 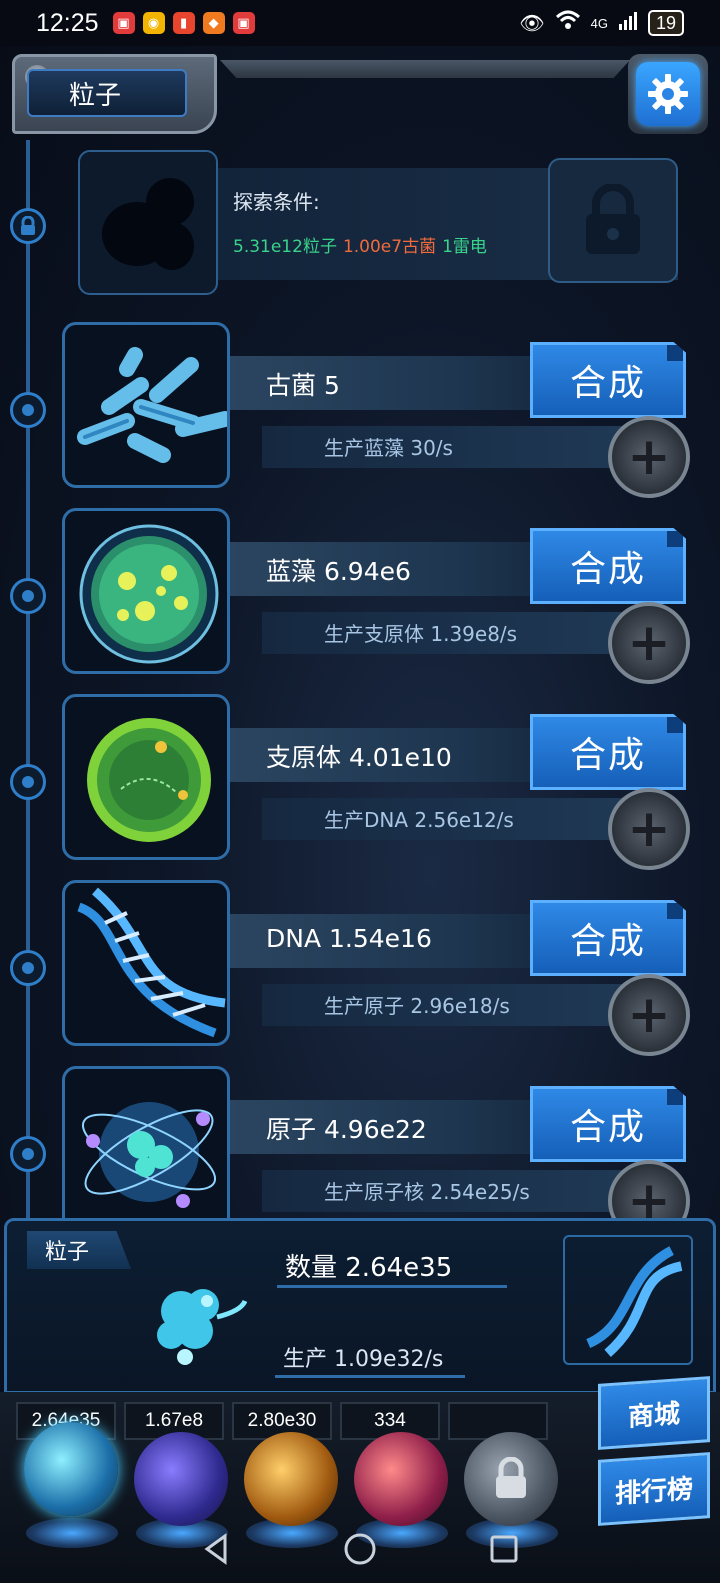 What do you see at coordinates (153, 23) in the screenshot?
I see `weibo-icon: ◉` at bounding box center [153, 23].